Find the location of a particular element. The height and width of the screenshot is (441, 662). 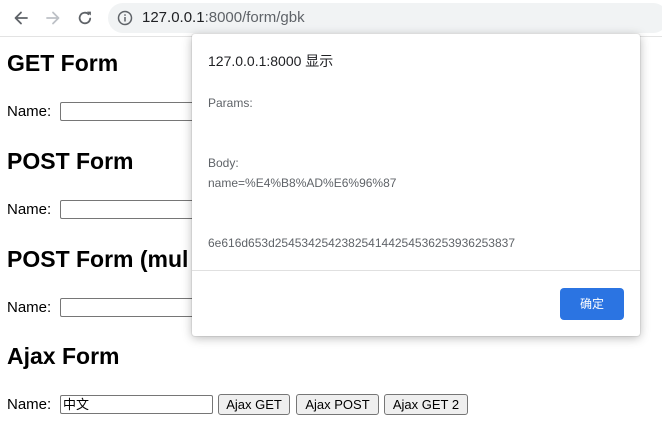

ajax-get-2-button: Ajax GET 2 is located at coordinates (426, 404).